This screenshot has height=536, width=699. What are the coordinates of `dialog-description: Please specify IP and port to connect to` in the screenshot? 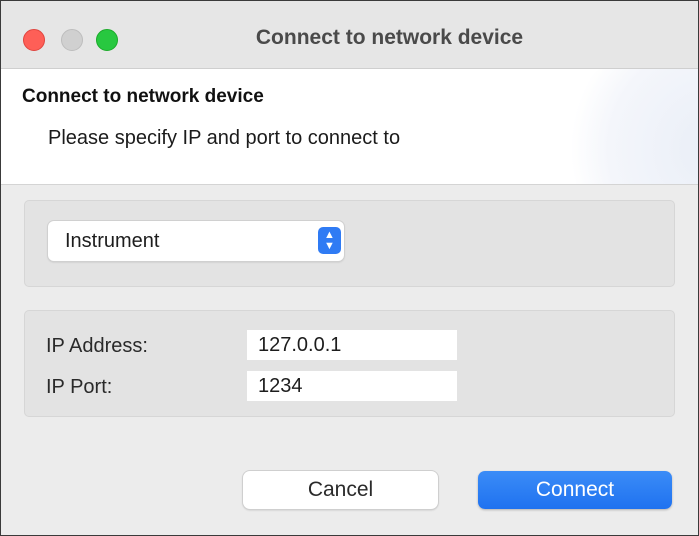 It's located at (224, 138).